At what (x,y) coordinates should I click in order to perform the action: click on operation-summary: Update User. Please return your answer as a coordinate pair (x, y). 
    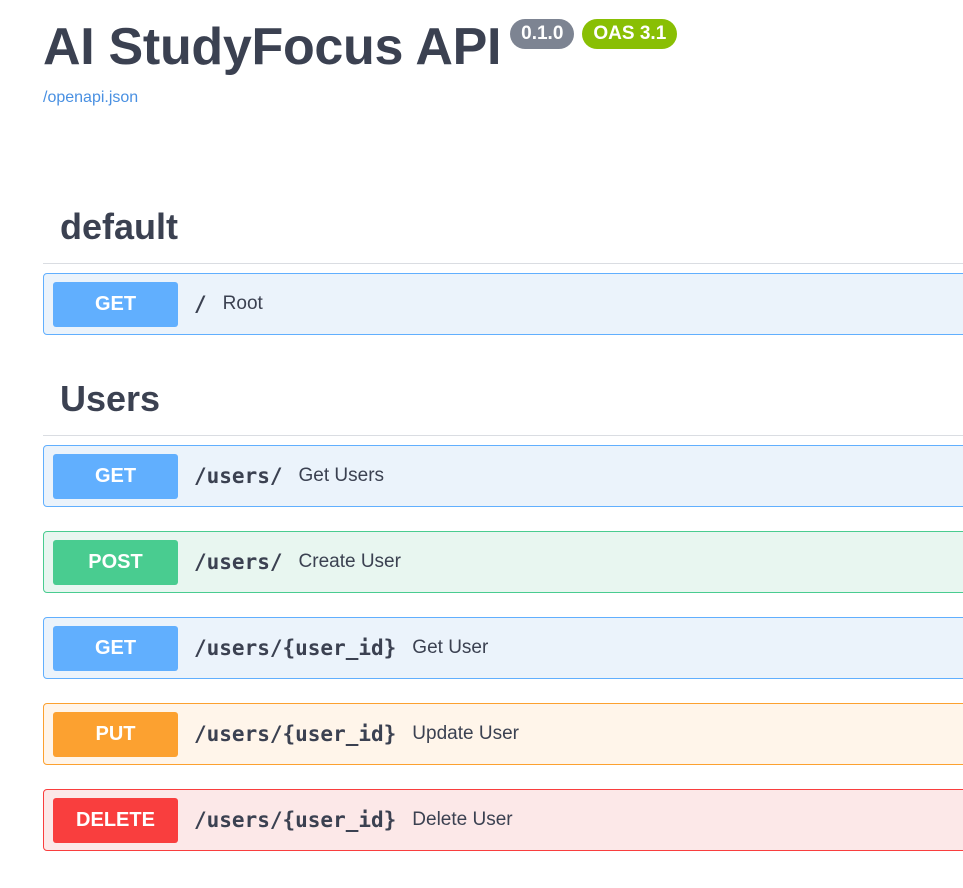
    Looking at the image, I should click on (465, 733).